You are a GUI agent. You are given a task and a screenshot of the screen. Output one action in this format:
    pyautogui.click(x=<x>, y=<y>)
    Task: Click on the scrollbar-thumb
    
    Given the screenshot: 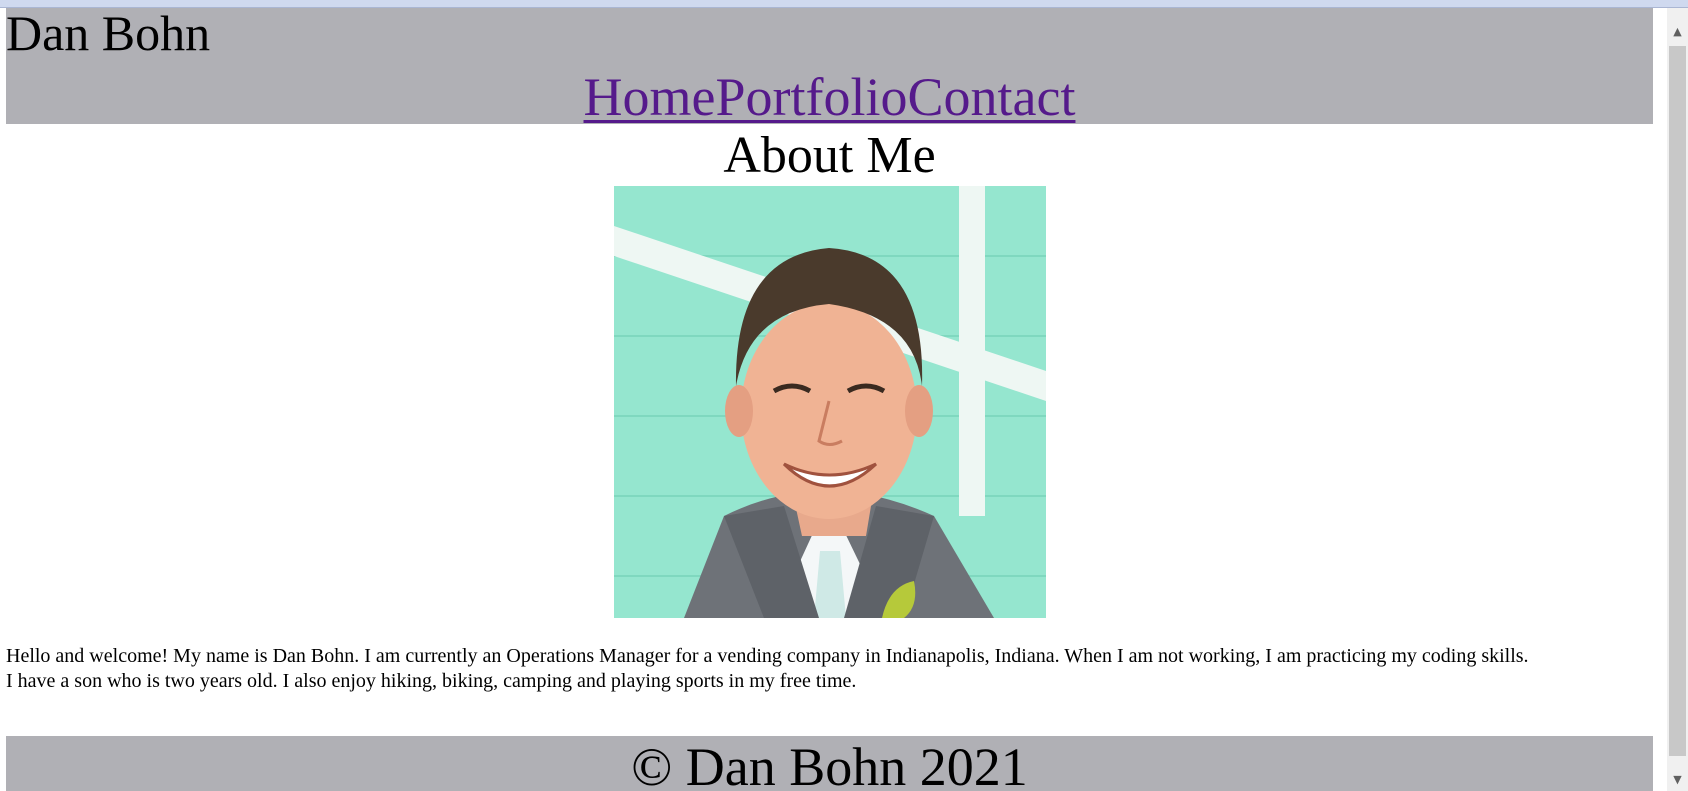 What is the action you would take?
    pyautogui.click(x=1677, y=401)
    